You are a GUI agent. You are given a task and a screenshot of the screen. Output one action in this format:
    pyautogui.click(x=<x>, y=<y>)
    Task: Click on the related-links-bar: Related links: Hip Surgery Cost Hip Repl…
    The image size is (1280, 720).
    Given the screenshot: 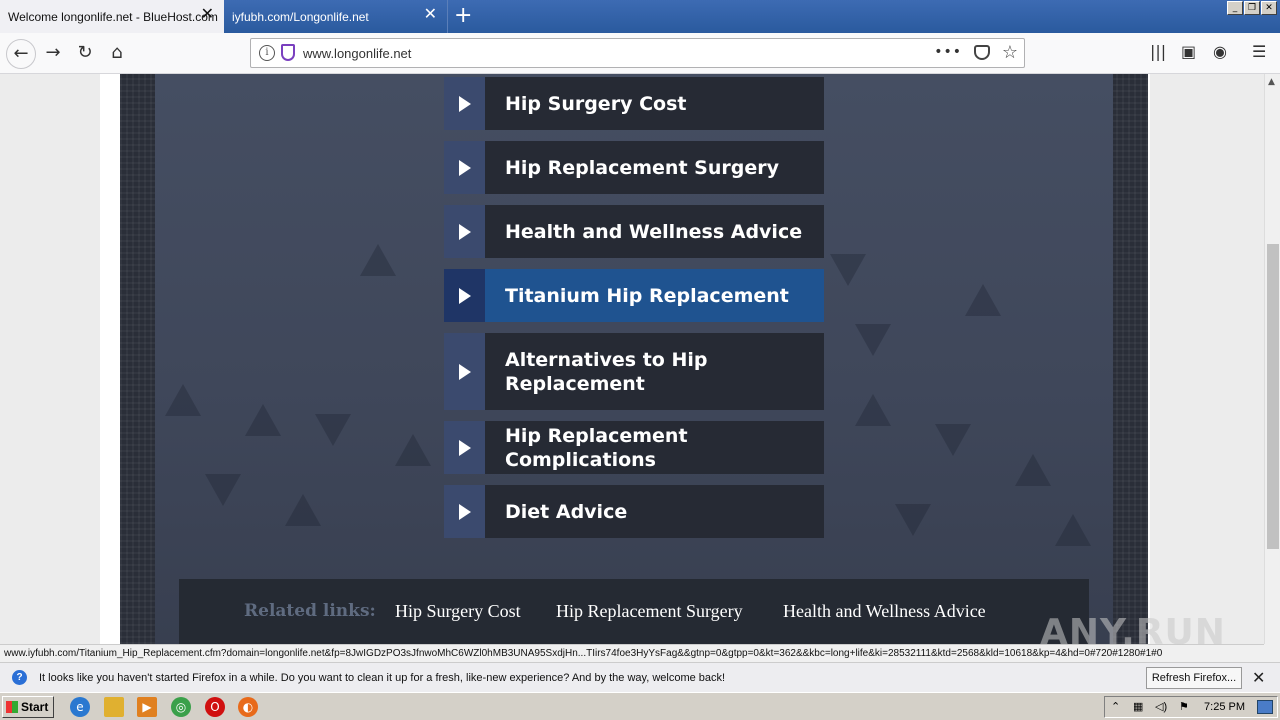 What is the action you would take?
    pyautogui.click(x=634, y=611)
    